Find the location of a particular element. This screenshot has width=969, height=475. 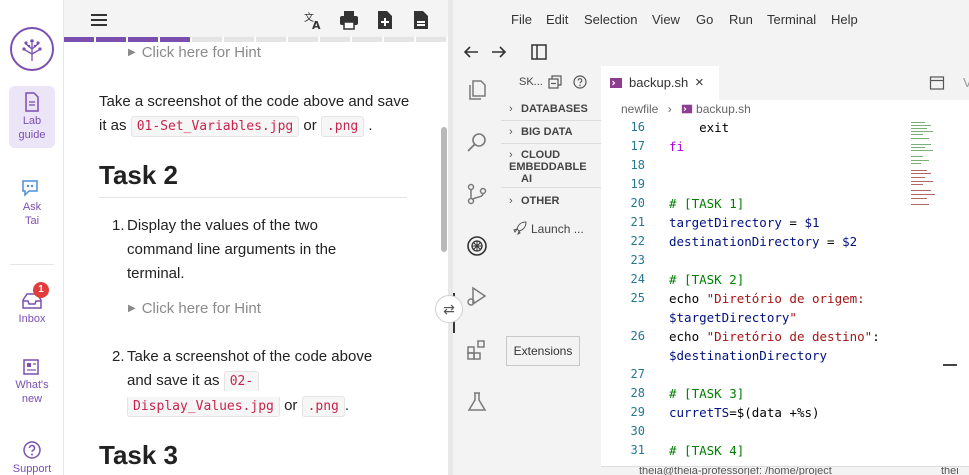

code-line: exit is located at coordinates (699, 127).